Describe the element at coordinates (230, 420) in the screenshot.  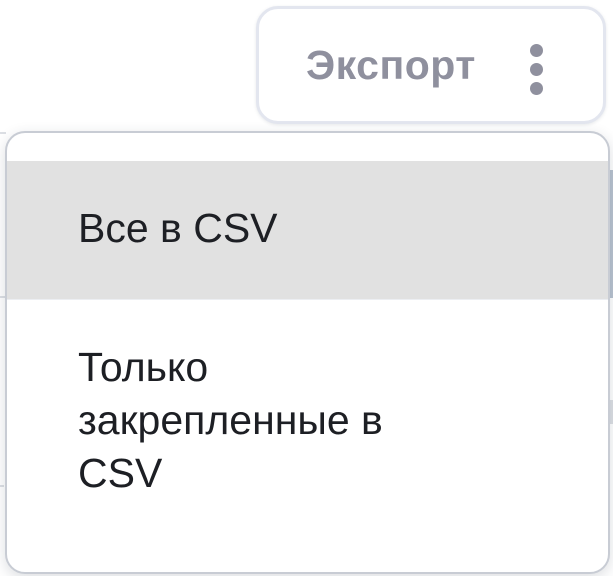
I see `menu-item-label: Только закрепленные в CSV` at that location.